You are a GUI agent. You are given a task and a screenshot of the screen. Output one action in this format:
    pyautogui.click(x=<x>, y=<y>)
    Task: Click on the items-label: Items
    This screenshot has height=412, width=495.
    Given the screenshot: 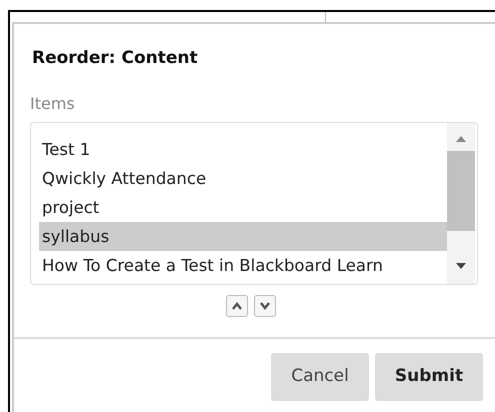 What is the action you would take?
    pyautogui.click(x=52, y=103)
    